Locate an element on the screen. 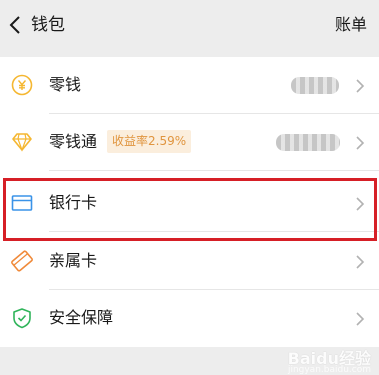 The height and width of the screenshot is (375, 379). list-item-label: 零钱 is located at coordinates (65, 84).